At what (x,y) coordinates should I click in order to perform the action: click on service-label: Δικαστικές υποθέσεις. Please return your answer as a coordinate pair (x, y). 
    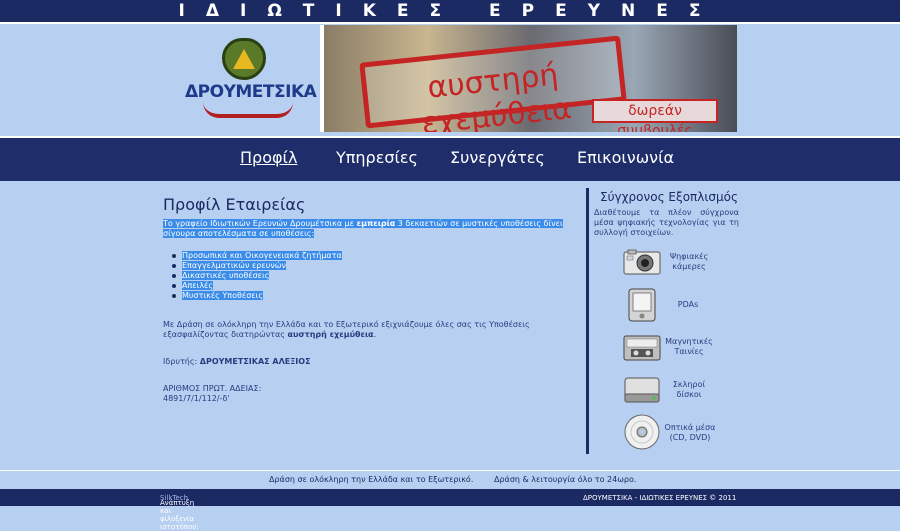
    Looking at the image, I should click on (226, 275).